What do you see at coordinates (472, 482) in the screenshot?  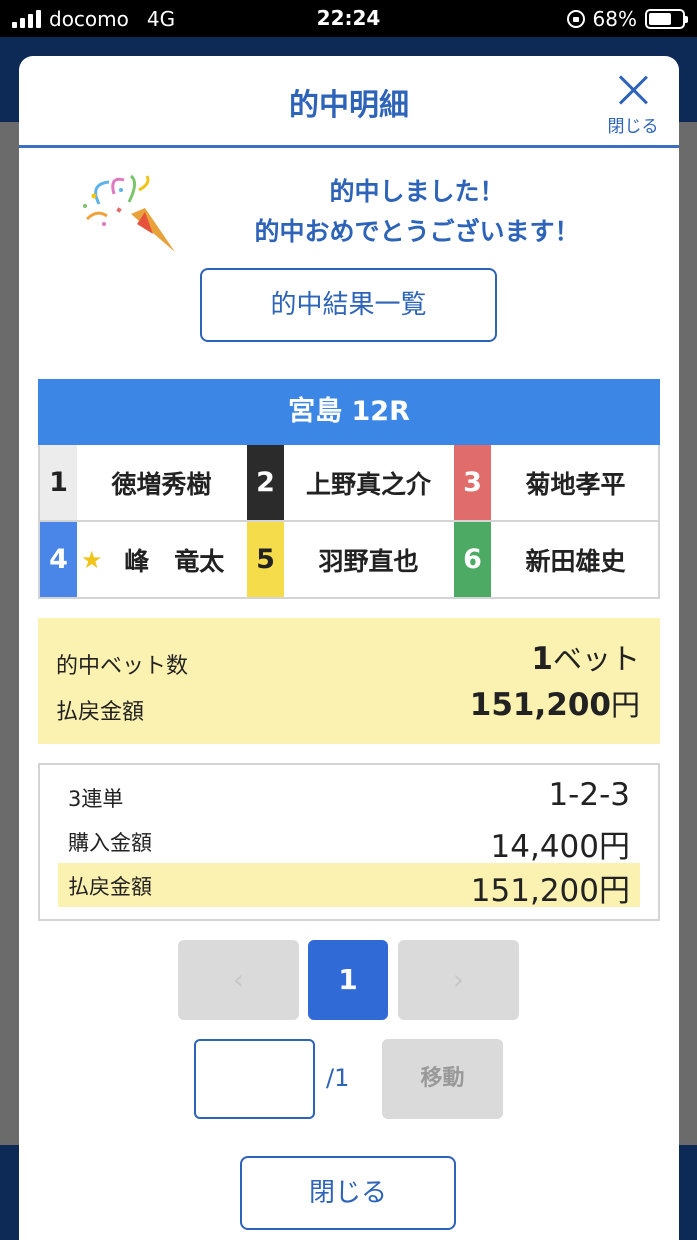 I see `racer-number: 3` at bounding box center [472, 482].